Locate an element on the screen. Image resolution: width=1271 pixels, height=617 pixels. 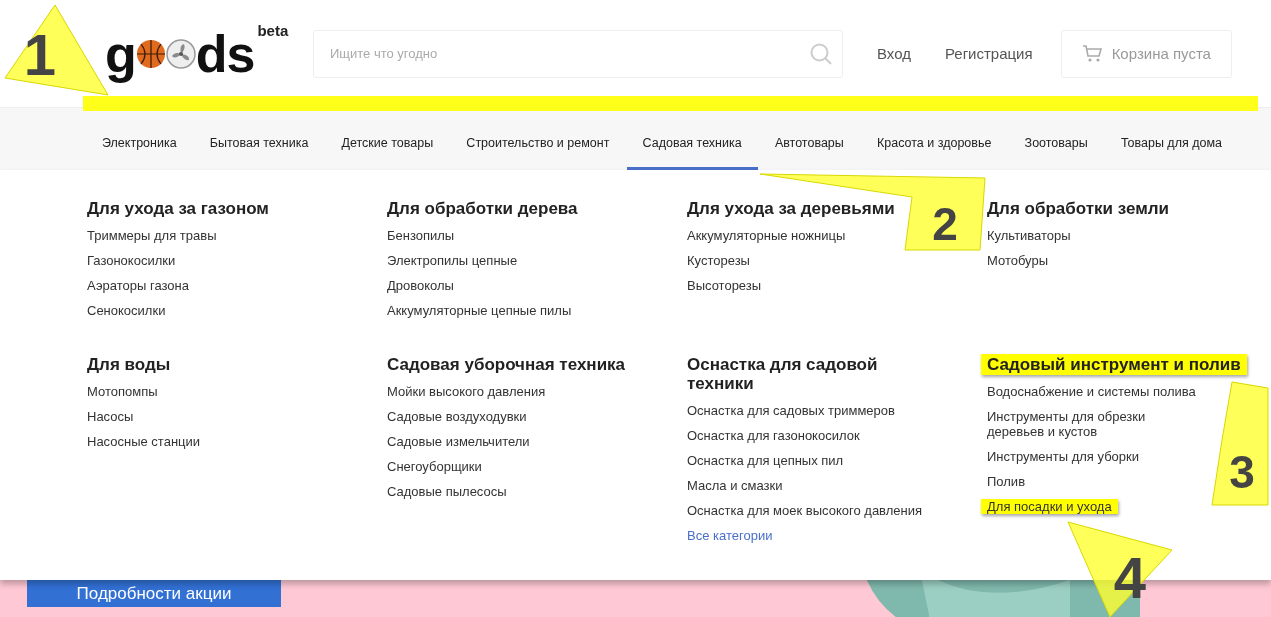
subcategory-link: Снегоуборщики is located at coordinates (434, 466).